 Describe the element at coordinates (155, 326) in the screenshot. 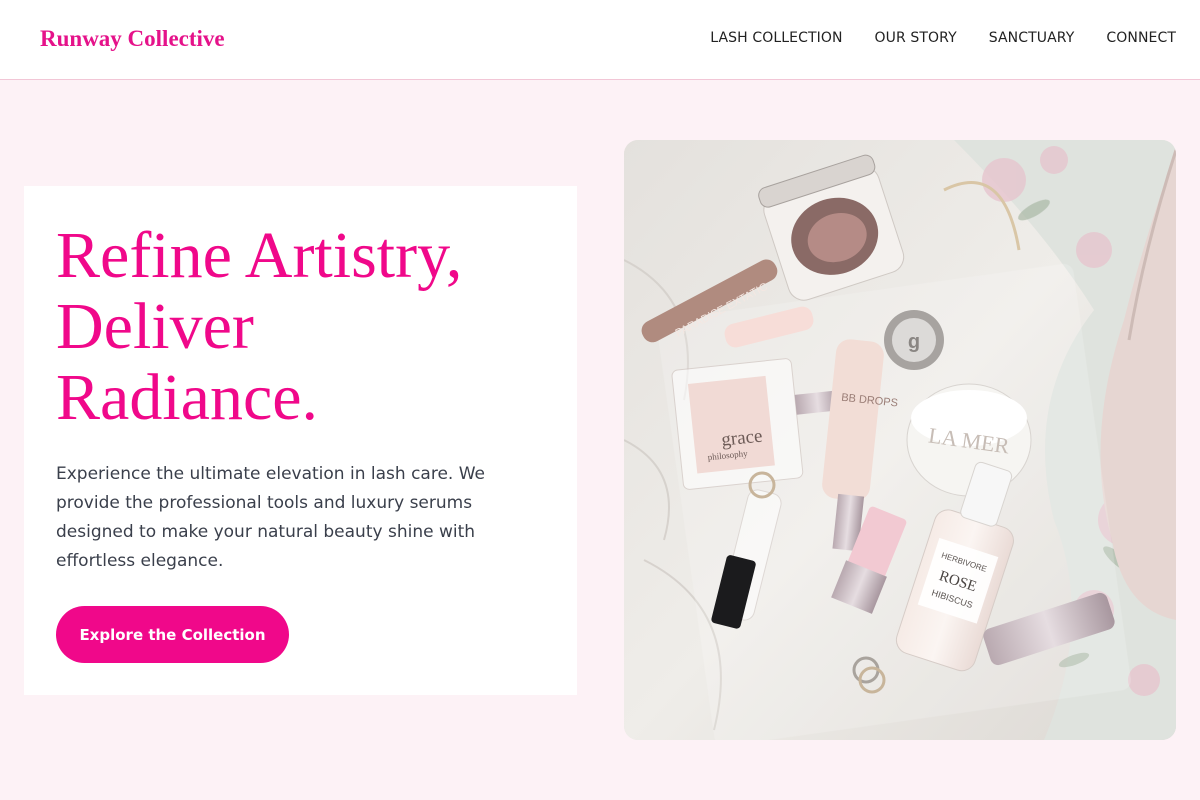

I see `hero-title-line-2: Deliver` at that location.